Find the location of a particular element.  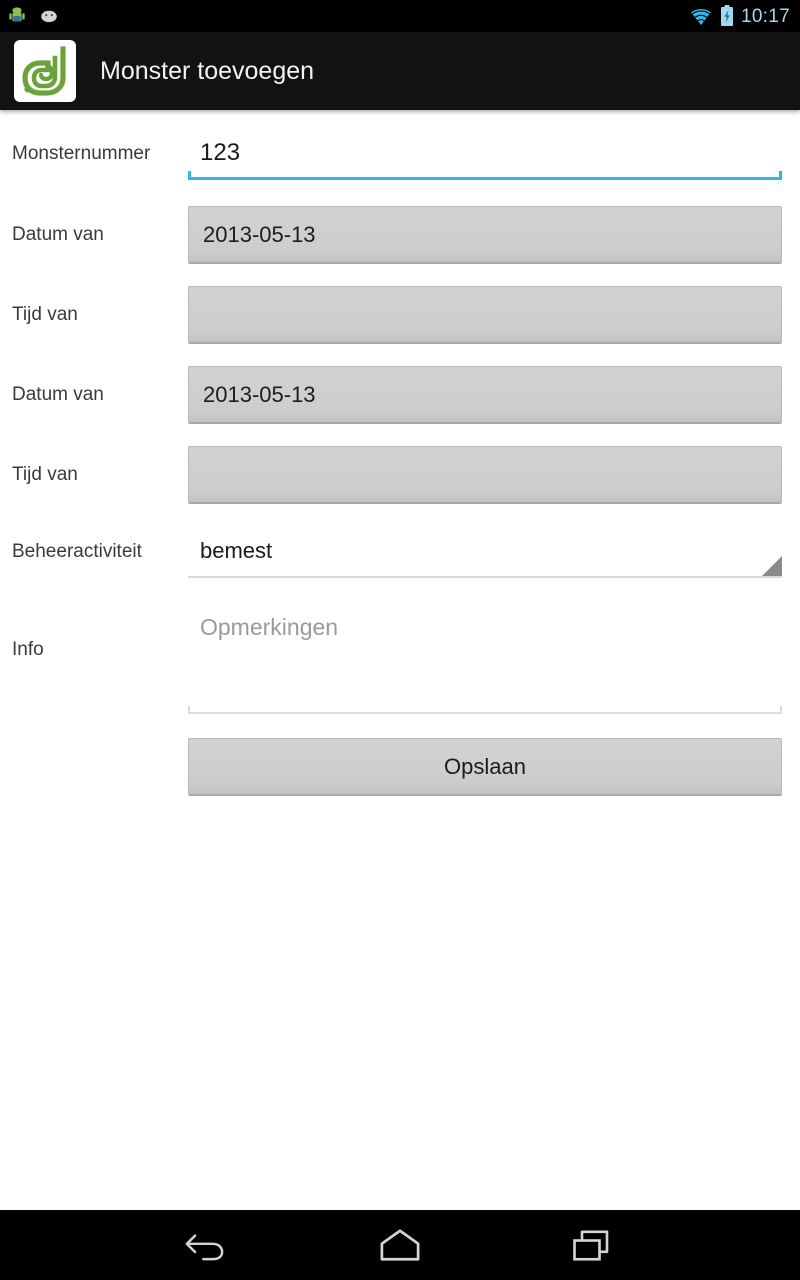

label-info: Info is located at coordinates (28, 649).